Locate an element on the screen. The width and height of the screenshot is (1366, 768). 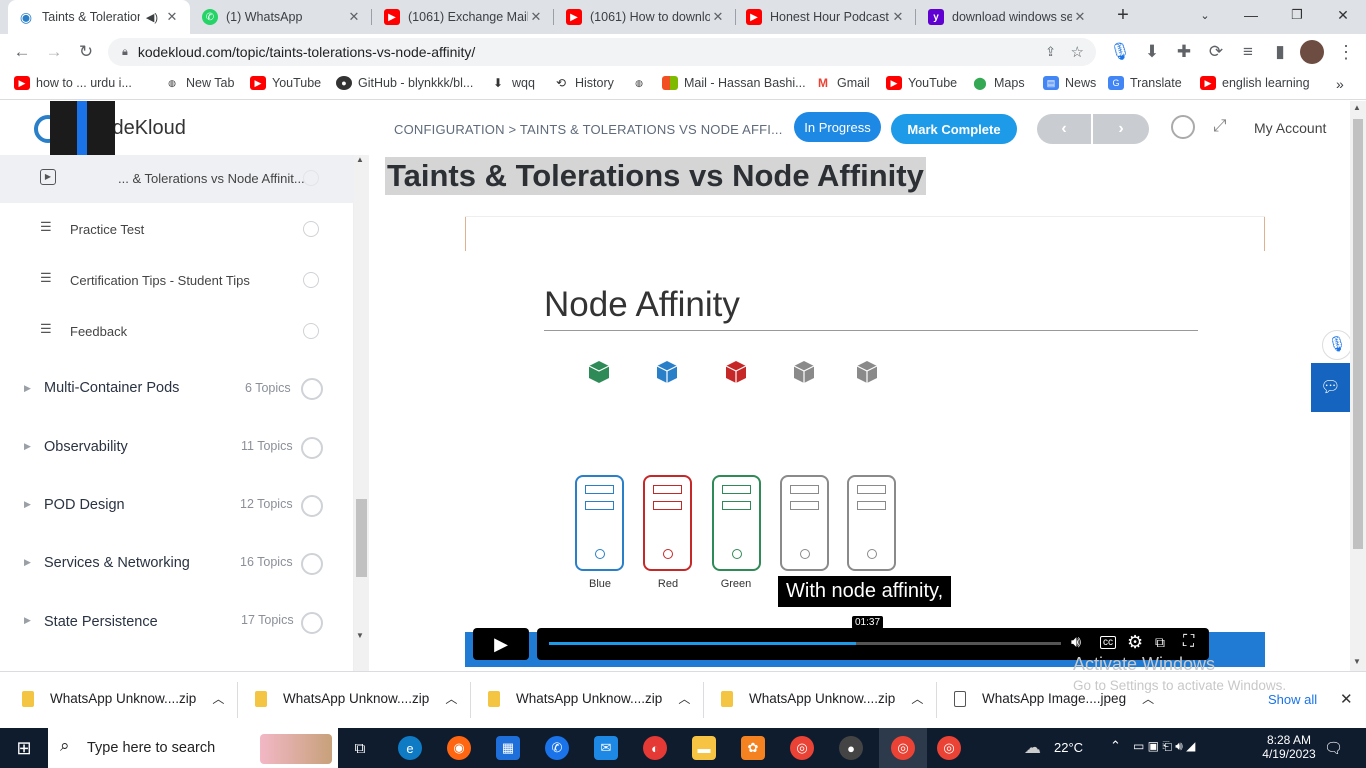
tab-search-icon: ⌄ is located at coordinates (1205, 15).